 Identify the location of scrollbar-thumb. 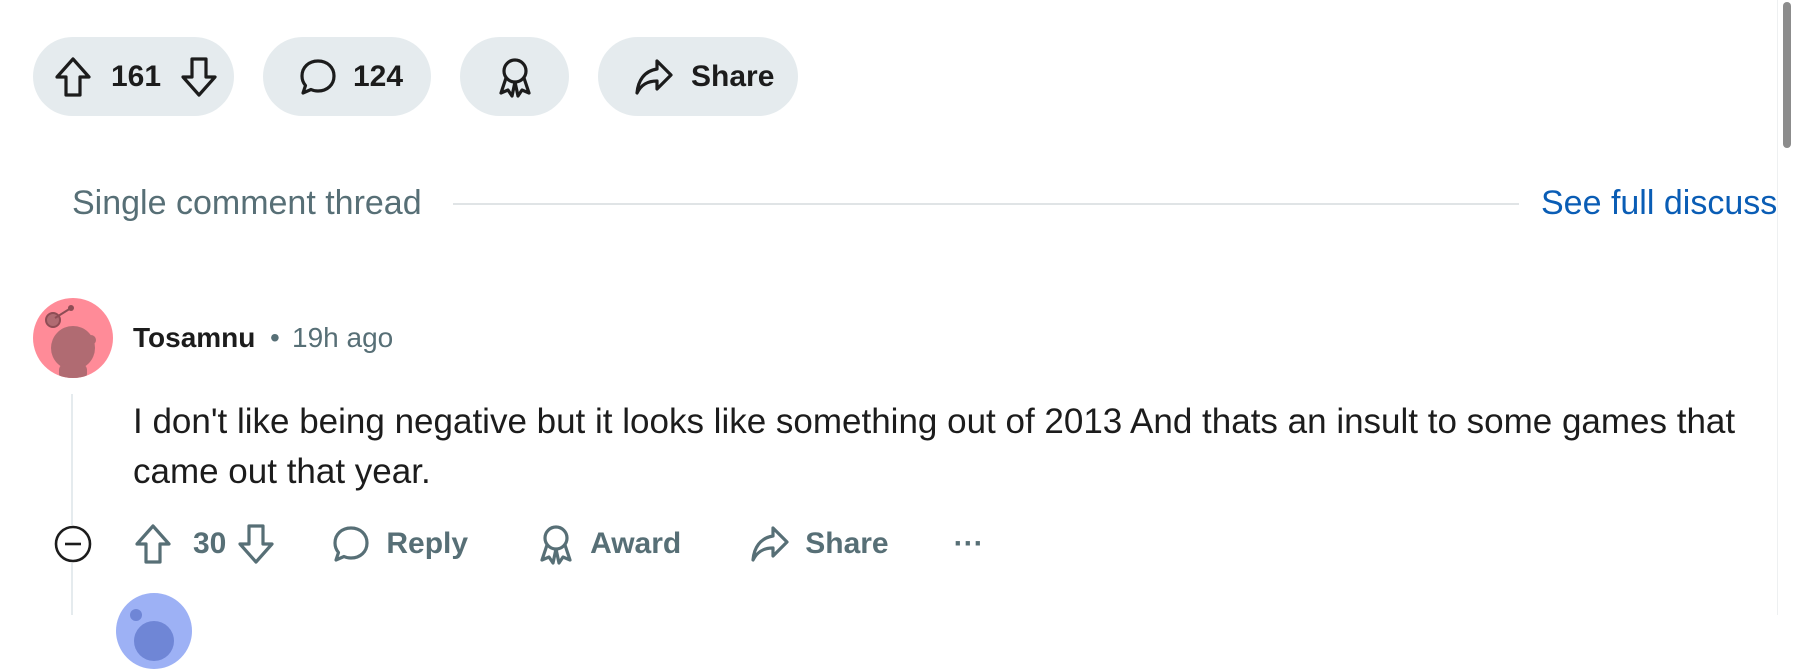
(1787, 75).